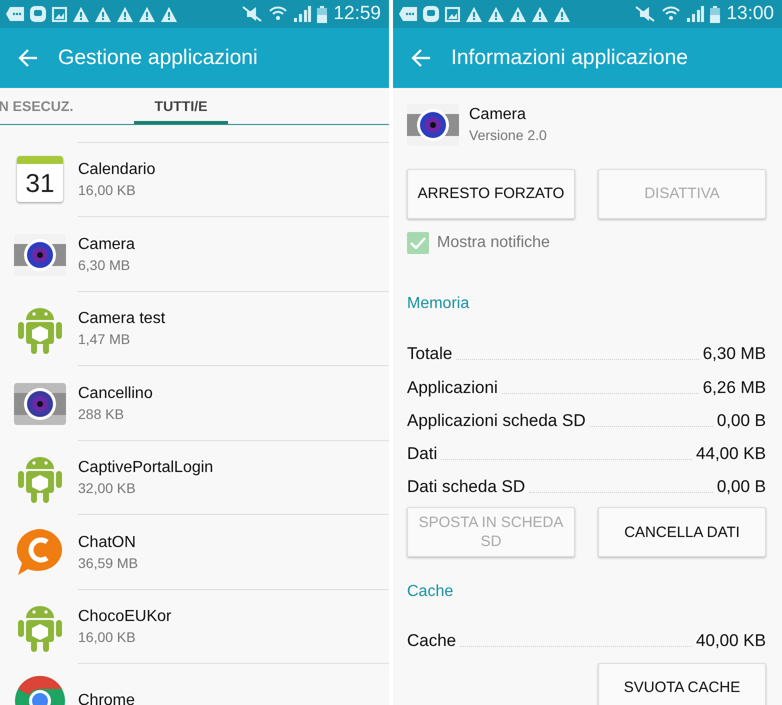 The image size is (782, 705). What do you see at coordinates (125, 617) in the screenshot?
I see `app-name: ChocoEUKor` at bounding box center [125, 617].